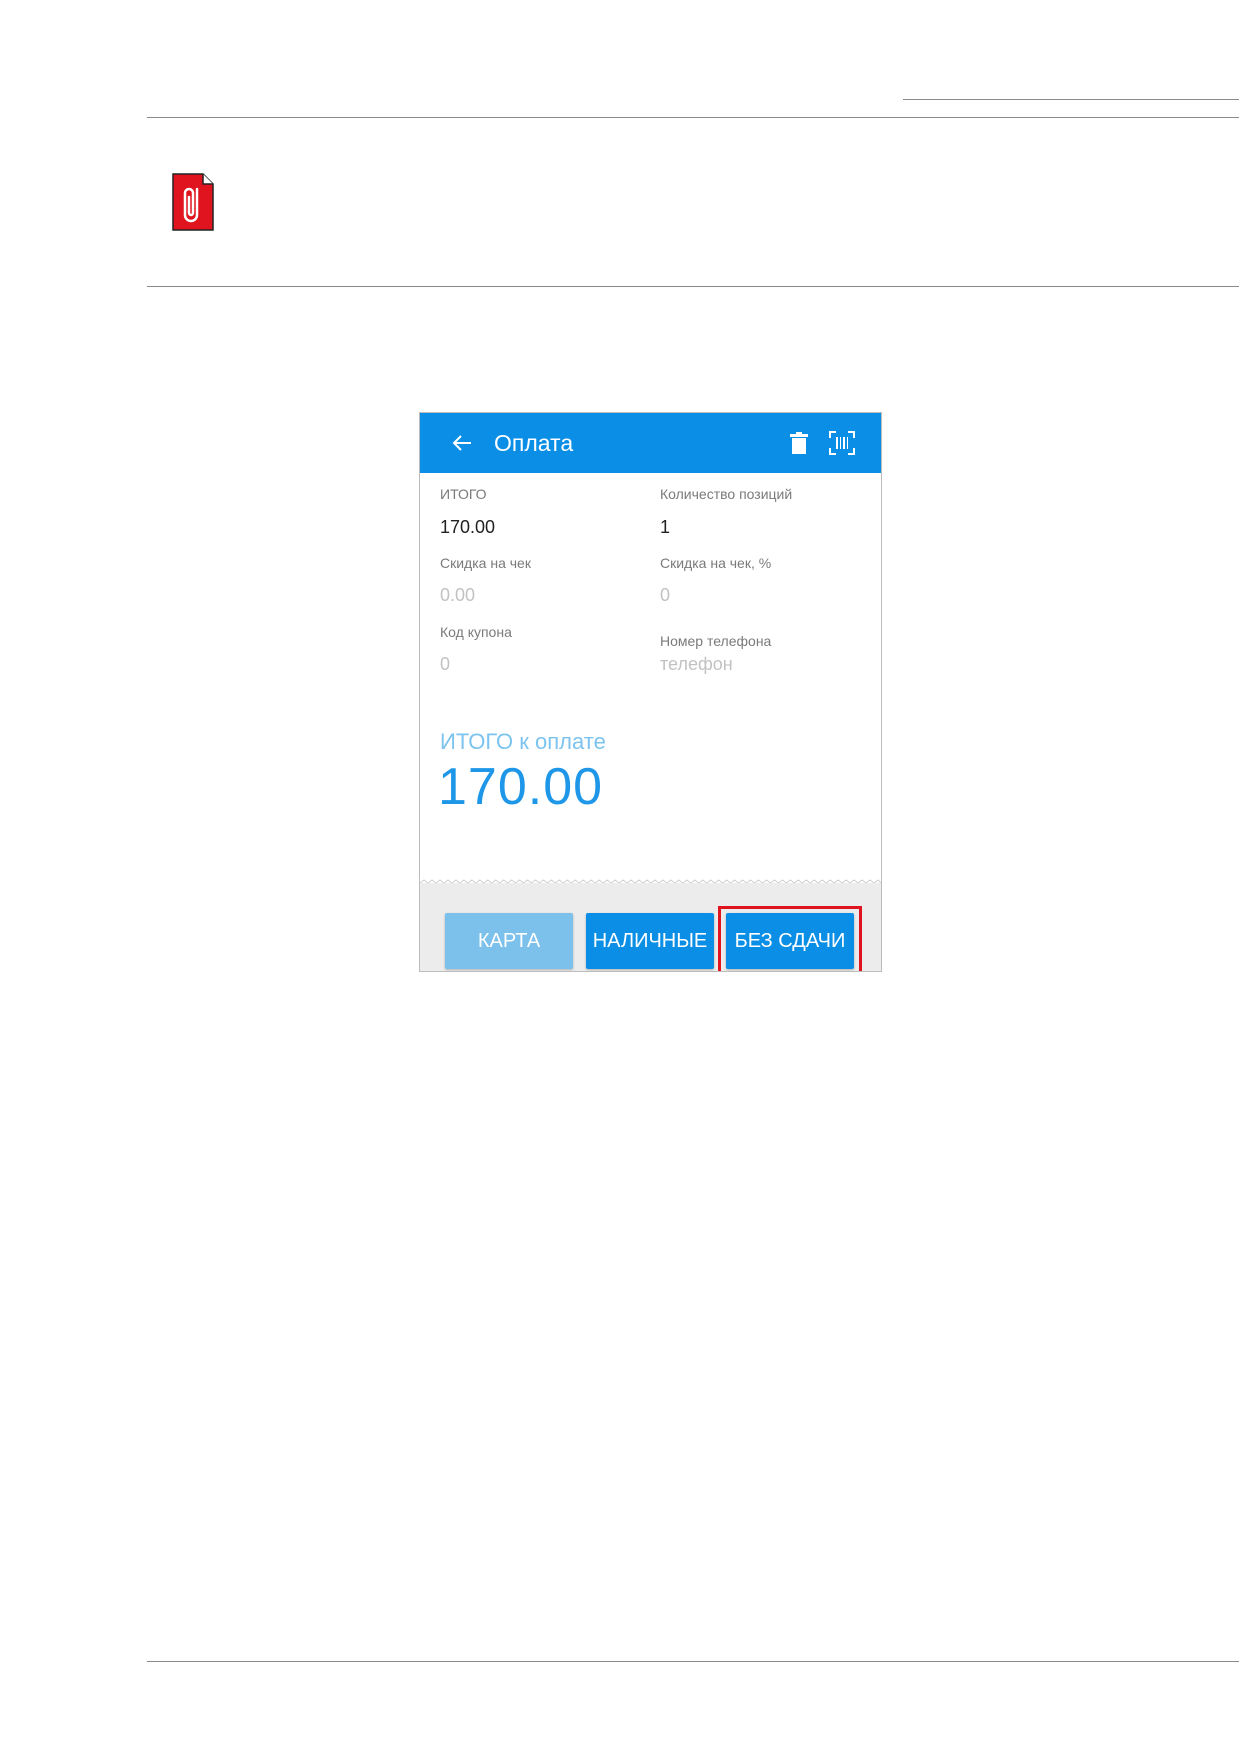  Describe the element at coordinates (521, 787) in the screenshot. I see `total-due-value: 170.00` at that location.